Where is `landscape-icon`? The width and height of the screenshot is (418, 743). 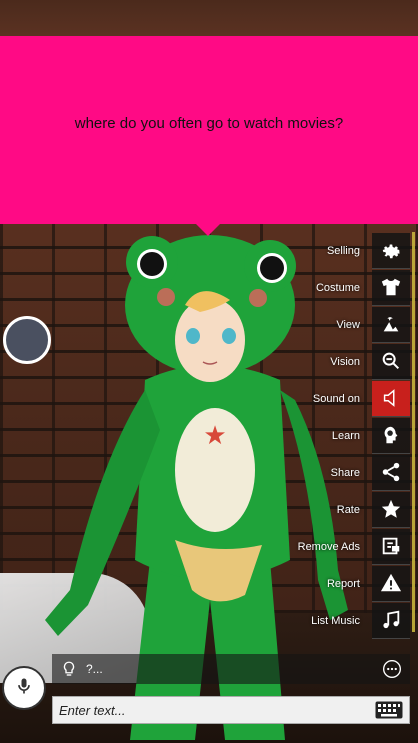
landscape-icon is located at coordinates (391, 324).